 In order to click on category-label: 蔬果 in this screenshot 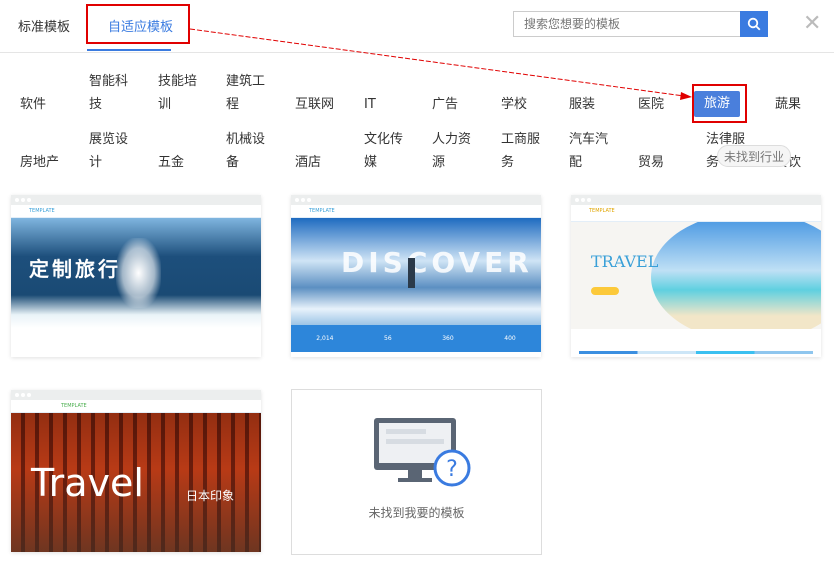, I will do `click(788, 104)`.